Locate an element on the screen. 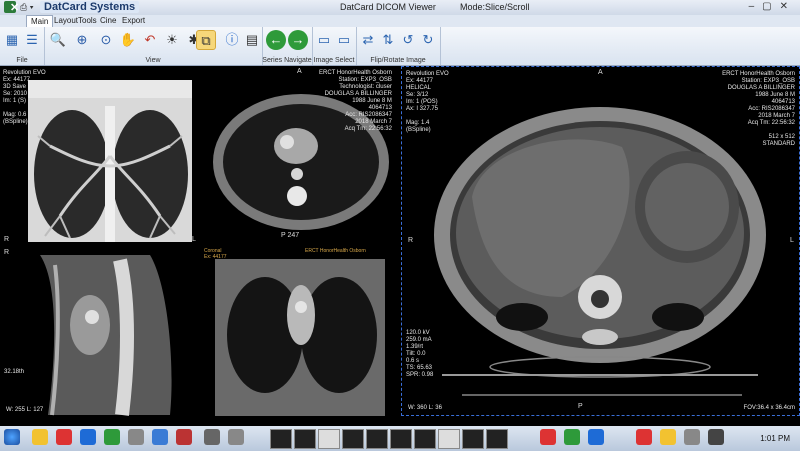  tab-export: Export is located at coordinates (133, 21).